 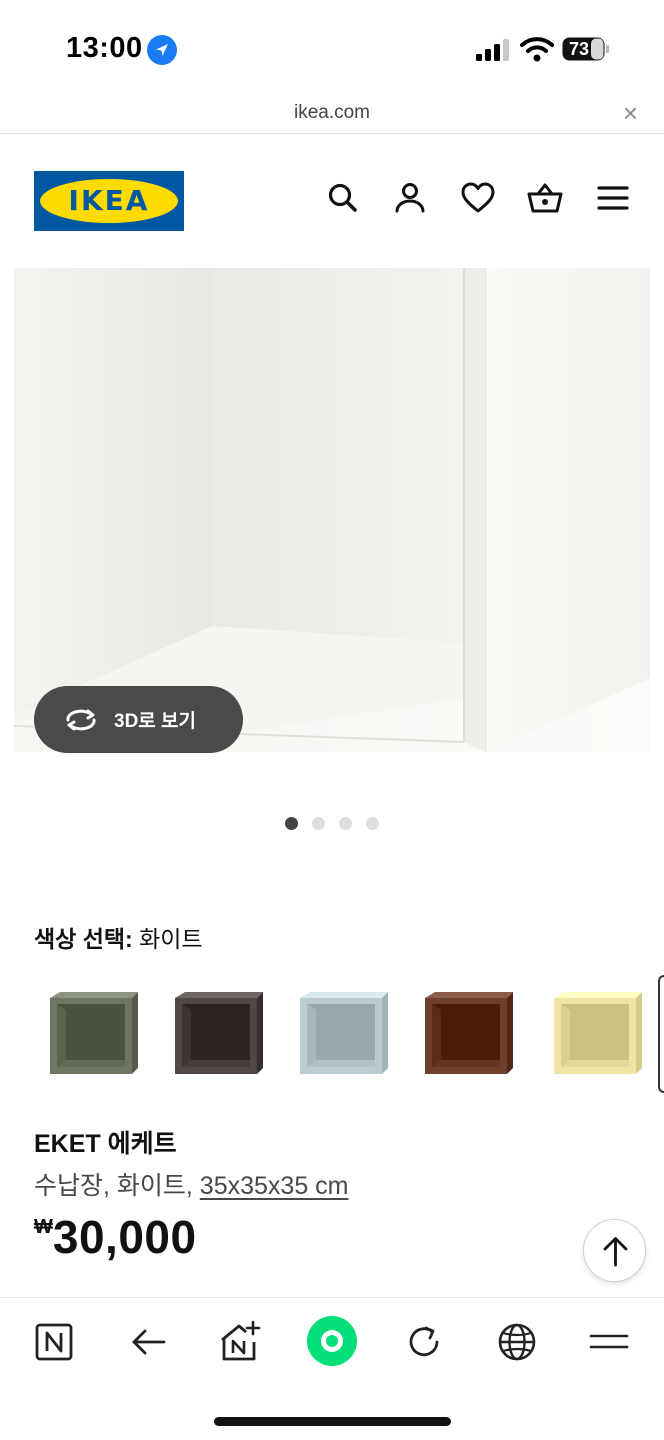 What do you see at coordinates (468, 1033) in the screenshot?
I see `color-swatch-walnut` at bounding box center [468, 1033].